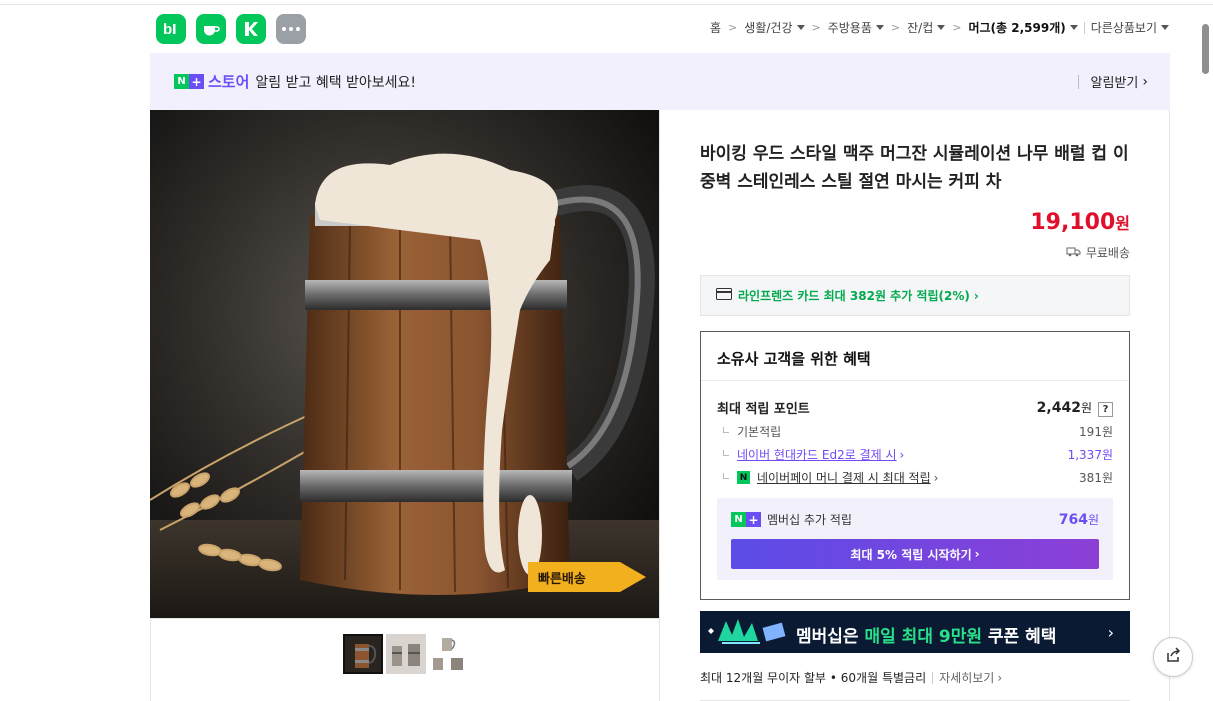  Describe the element at coordinates (763, 409) in the screenshot. I see `max-points-label: 최대 적립 포인트` at that location.